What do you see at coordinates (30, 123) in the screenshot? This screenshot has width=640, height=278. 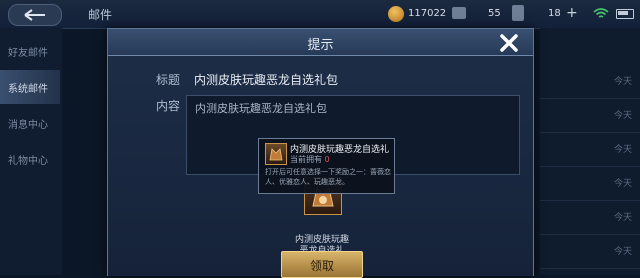 I see `sidebar-item-message-center: 消息中心` at bounding box center [30, 123].